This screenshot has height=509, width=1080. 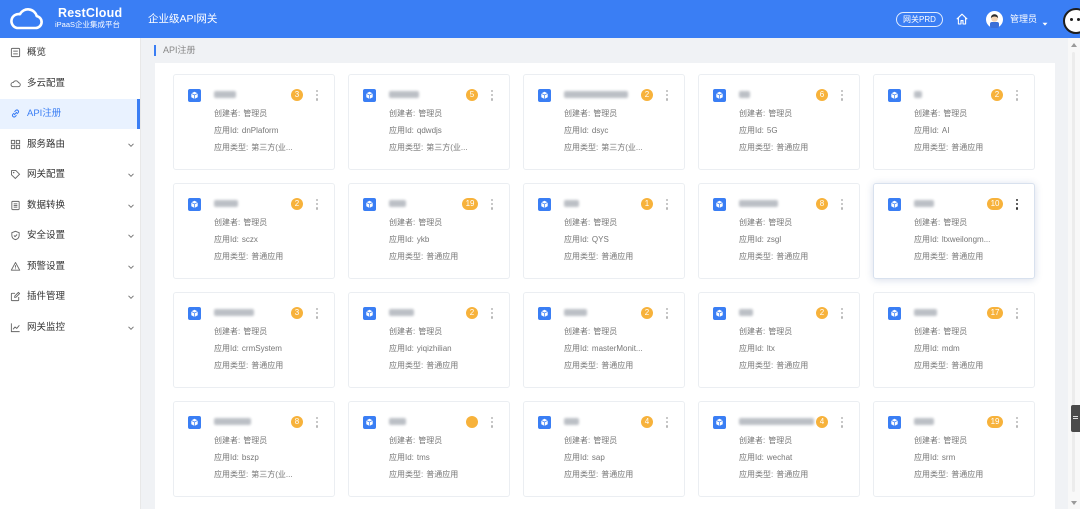 What do you see at coordinates (604, 231) in the screenshot?
I see `app-card: 1 创建者: 管理员 应用Id: QYS 应用类型: 普通应用` at bounding box center [604, 231].